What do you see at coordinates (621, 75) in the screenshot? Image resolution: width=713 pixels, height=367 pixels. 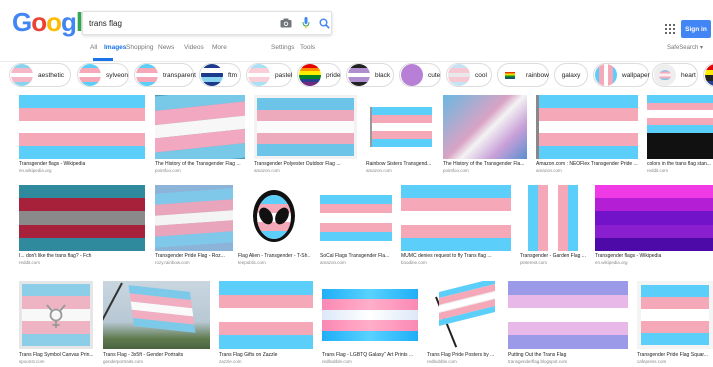 I see `chip-wallpaper: wallpaper` at bounding box center [621, 75].